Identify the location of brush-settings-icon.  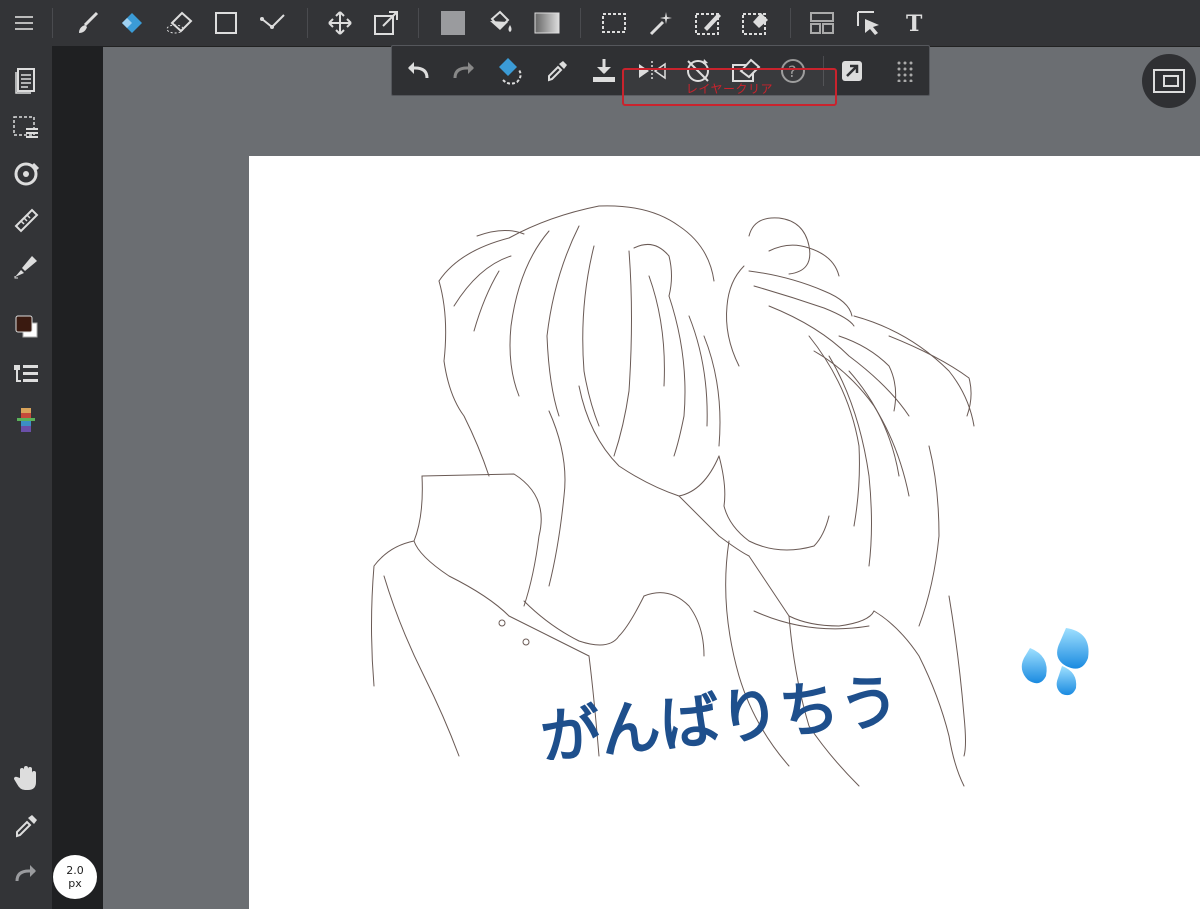
(26, 266).